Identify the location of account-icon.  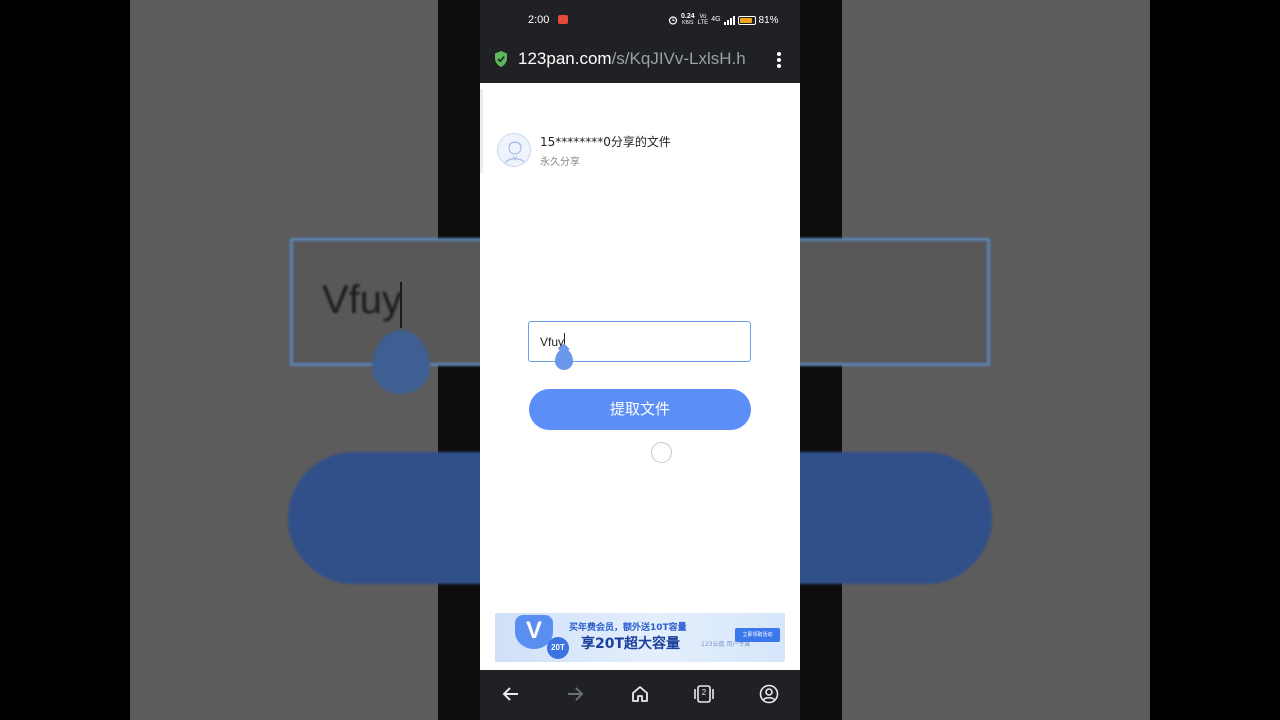
(769, 694).